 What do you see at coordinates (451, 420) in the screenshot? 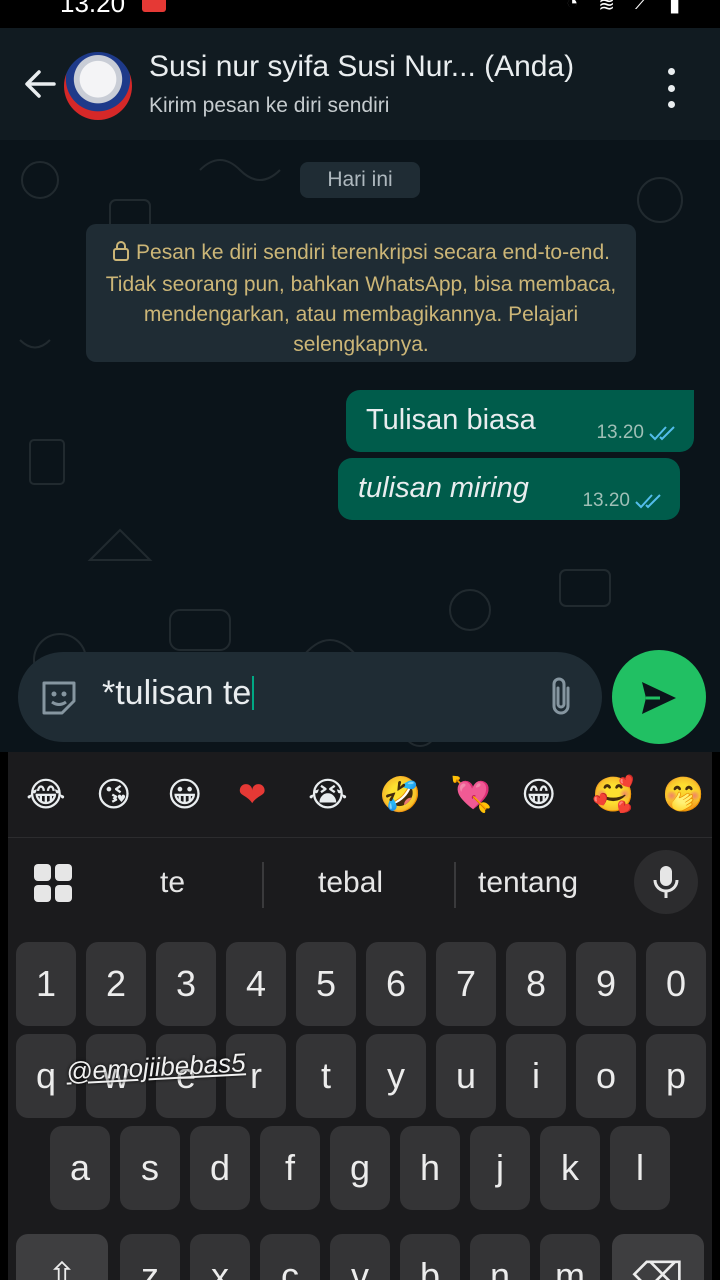
I see `message-text: Tulisan biasa` at bounding box center [451, 420].